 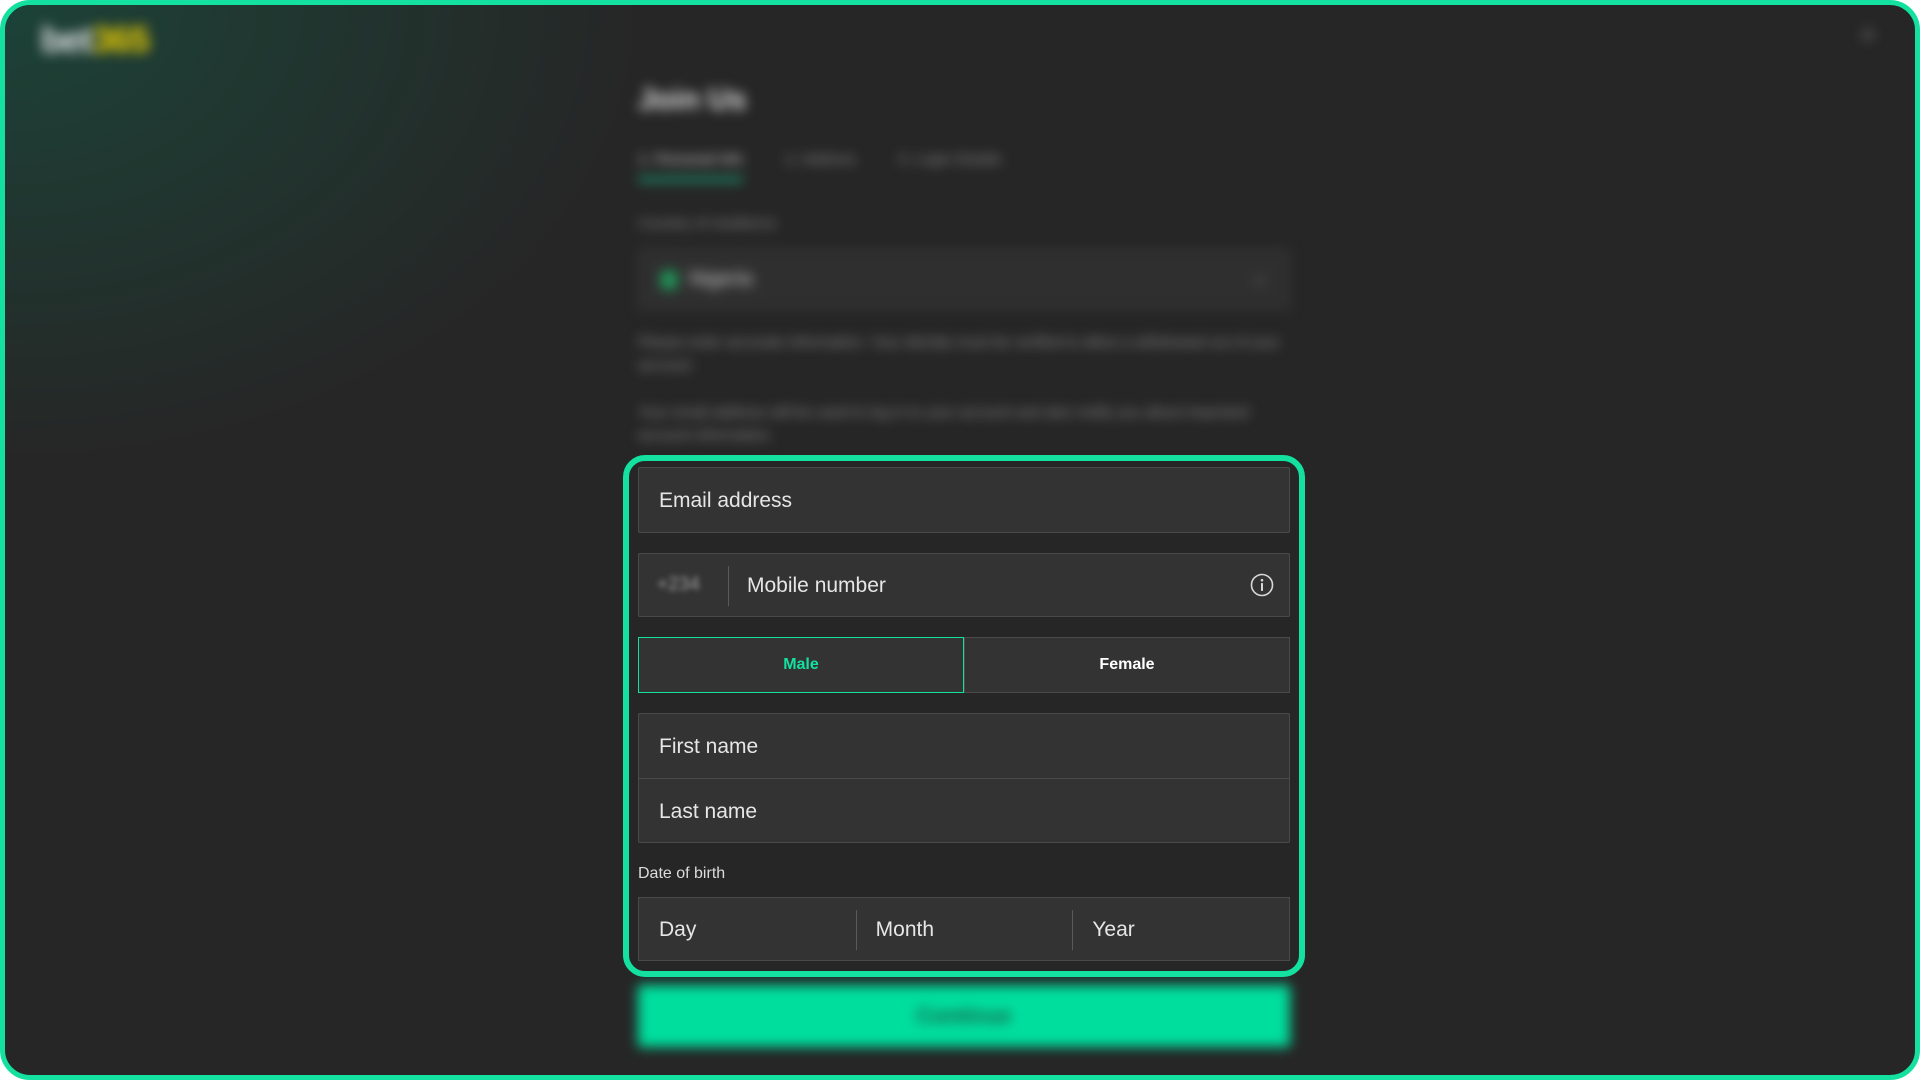 What do you see at coordinates (682, 873) in the screenshot?
I see `dob-label: Date of birth` at bounding box center [682, 873].